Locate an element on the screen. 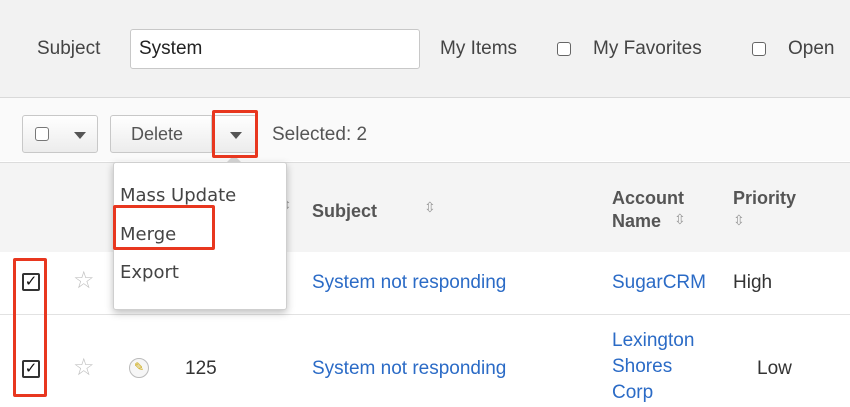  row-account-link-line3: Corp is located at coordinates (632, 393).